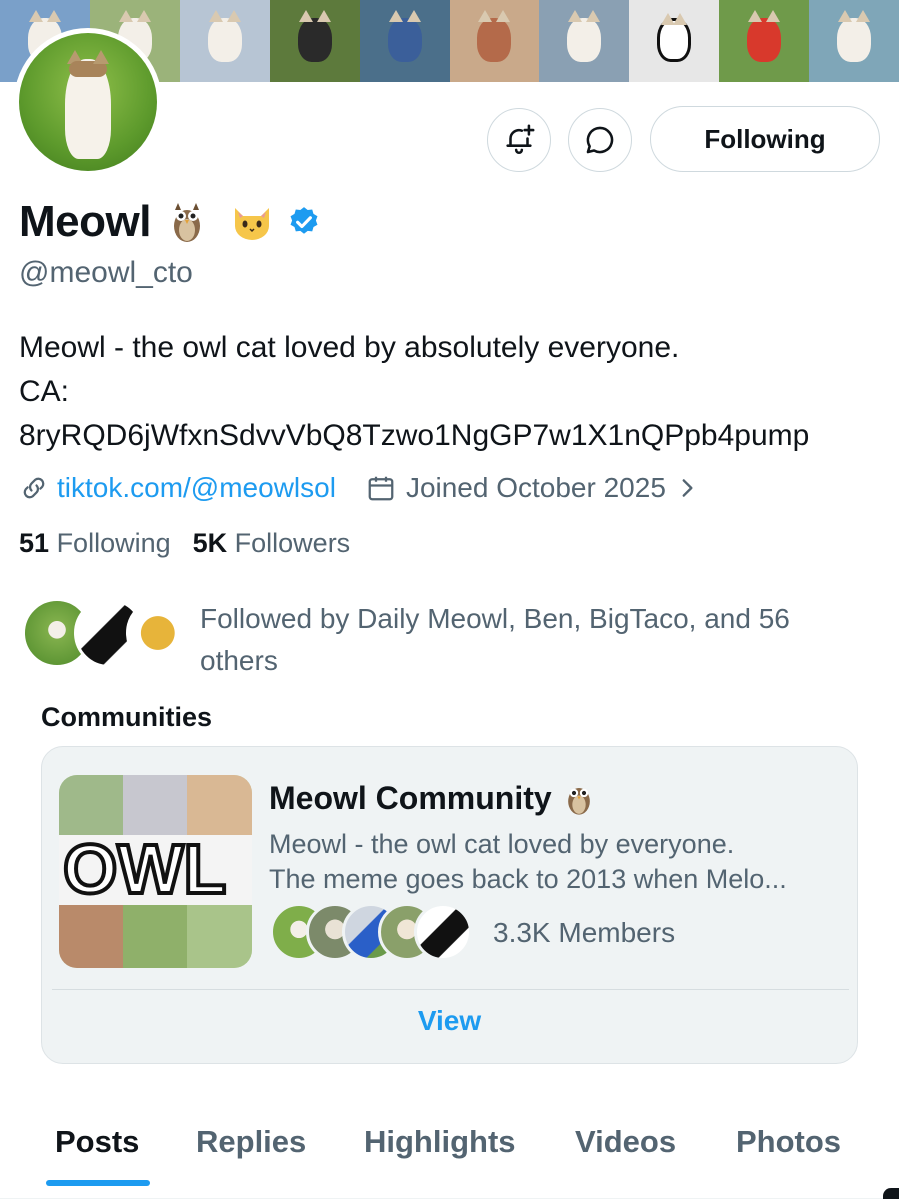  I want to click on profile-link: tiktok.com/@meowlsol, so click(196, 488).